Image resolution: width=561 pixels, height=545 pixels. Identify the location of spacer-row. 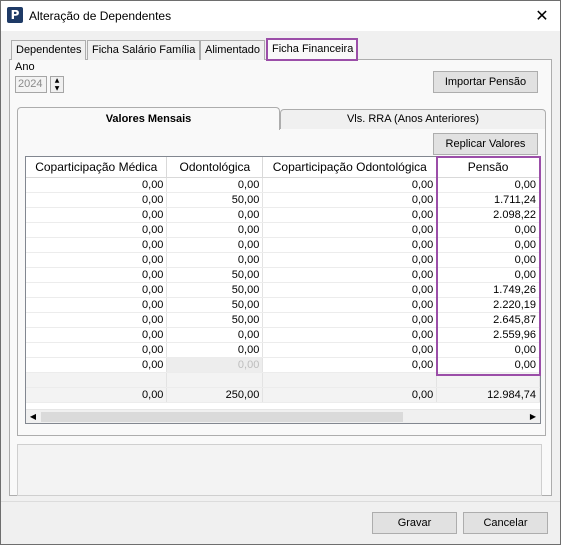
(283, 380).